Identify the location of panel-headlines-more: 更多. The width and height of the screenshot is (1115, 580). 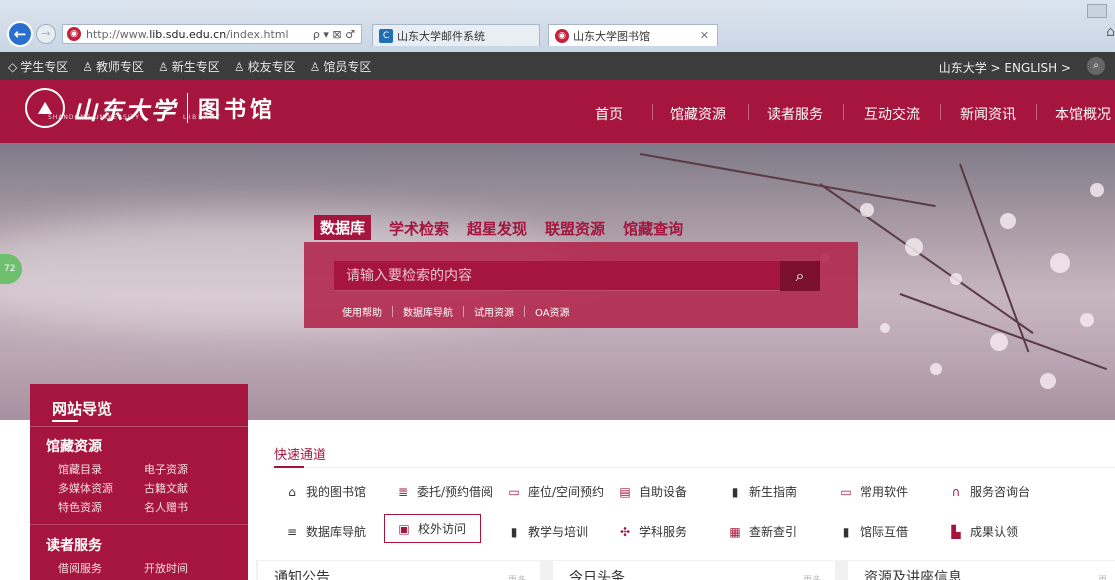
(812, 576).